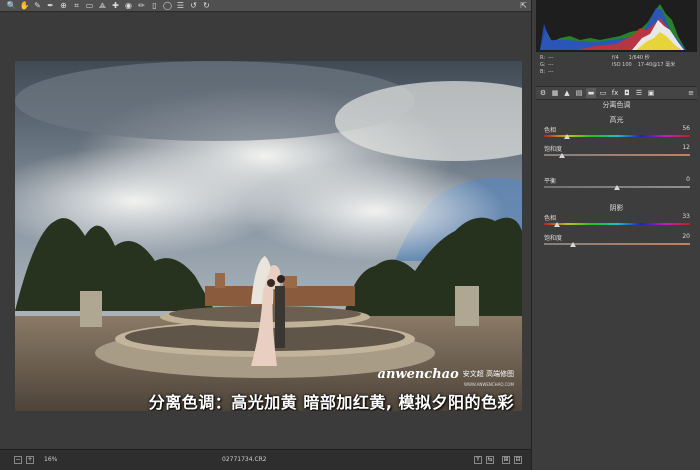 This screenshot has height=470, width=700. I want to click on panel-menu-icon: ≡, so click(691, 93).